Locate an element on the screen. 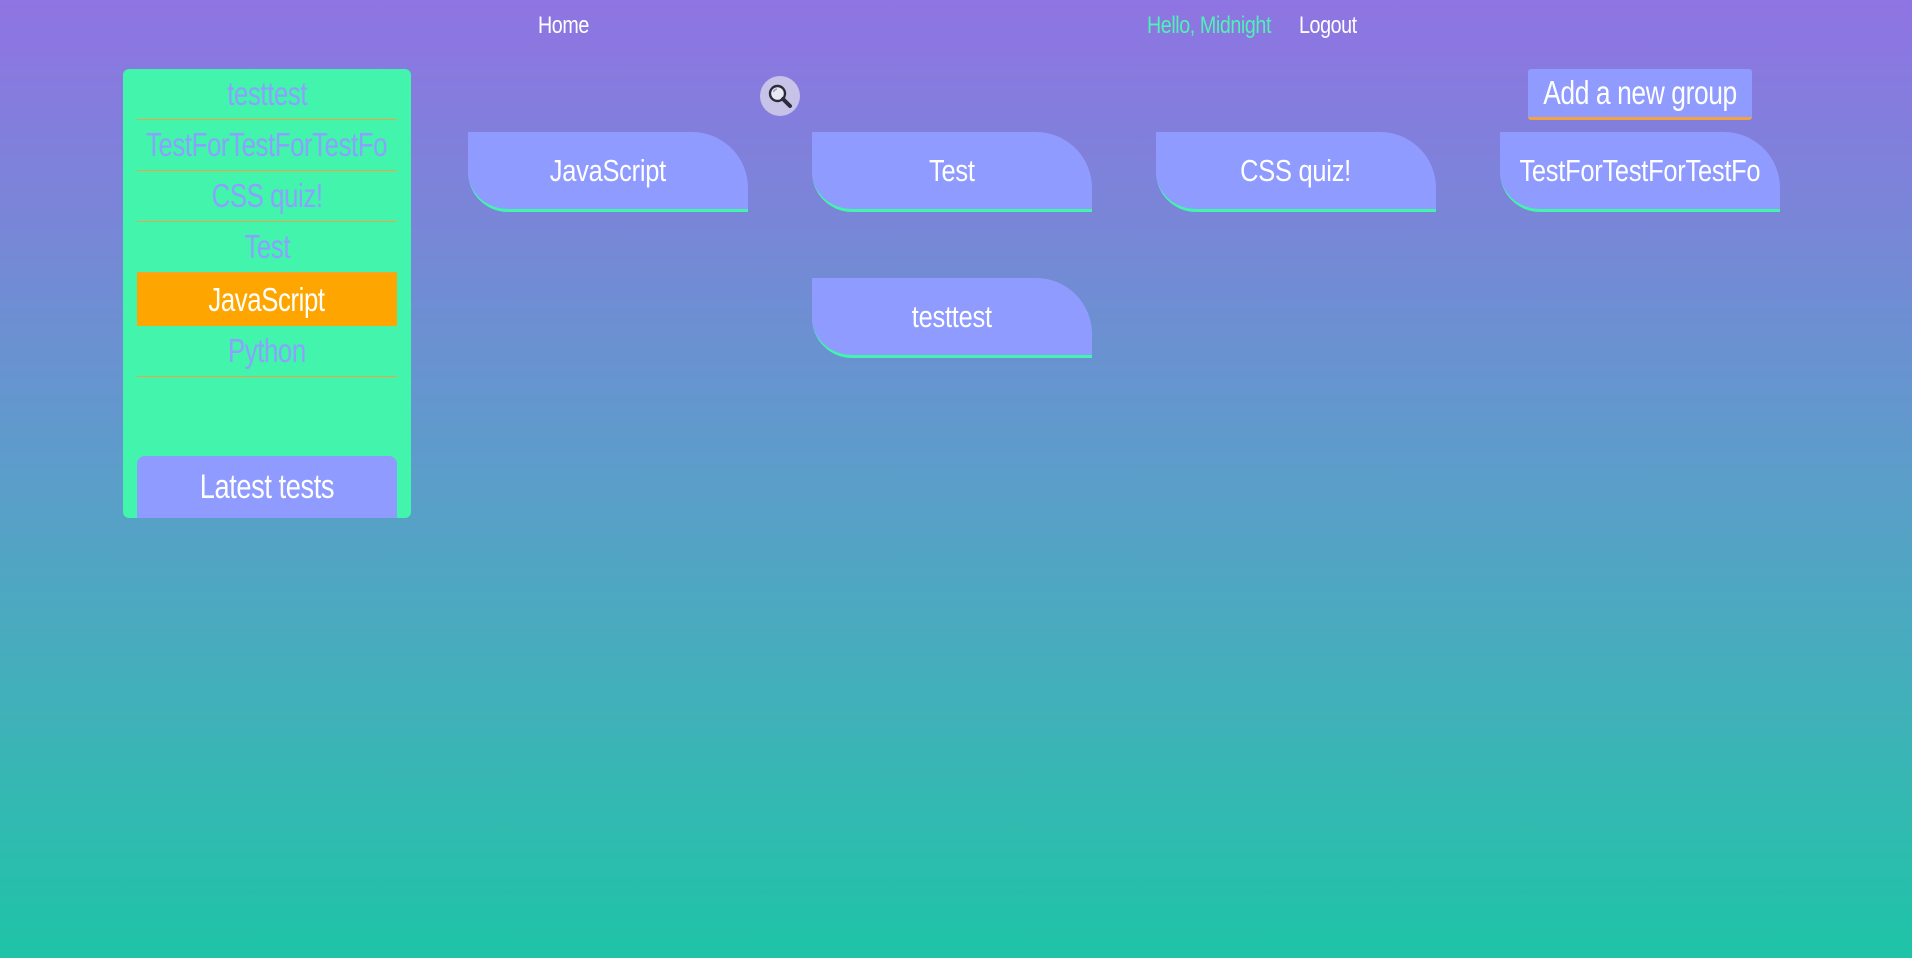  magnifier-icon is located at coordinates (780, 96).